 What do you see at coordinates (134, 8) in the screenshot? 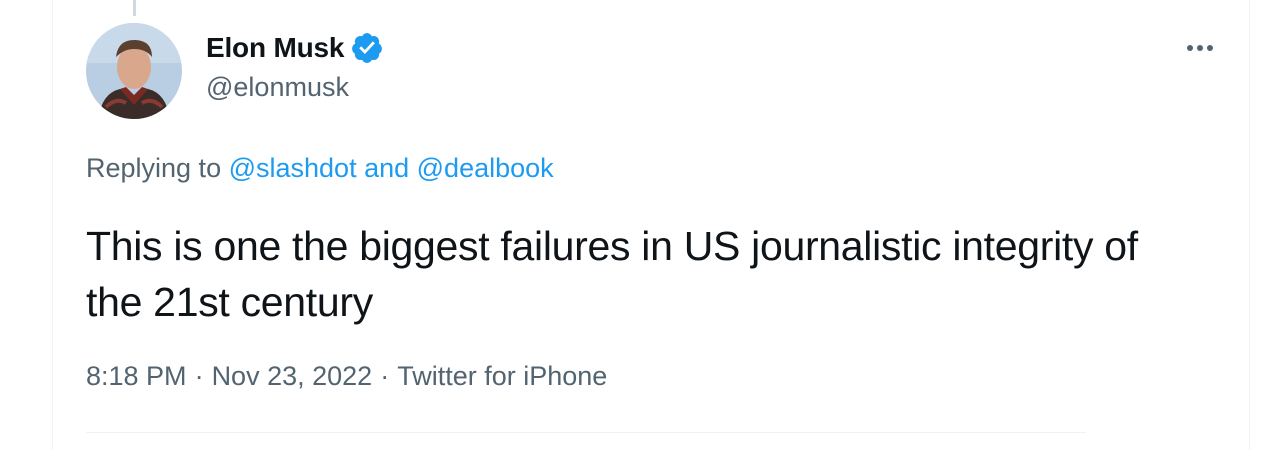
I see `thread-connector-line` at bounding box center [134, 8].